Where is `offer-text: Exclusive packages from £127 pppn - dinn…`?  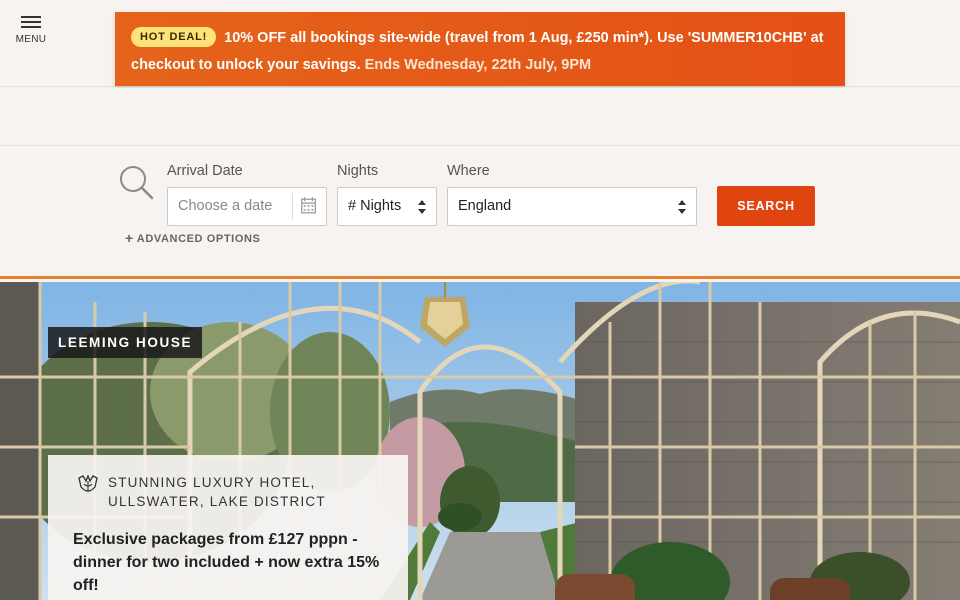 offer-text: Exclusive packages from £127 pppn - dinn… is located at coordinates (226, 562).